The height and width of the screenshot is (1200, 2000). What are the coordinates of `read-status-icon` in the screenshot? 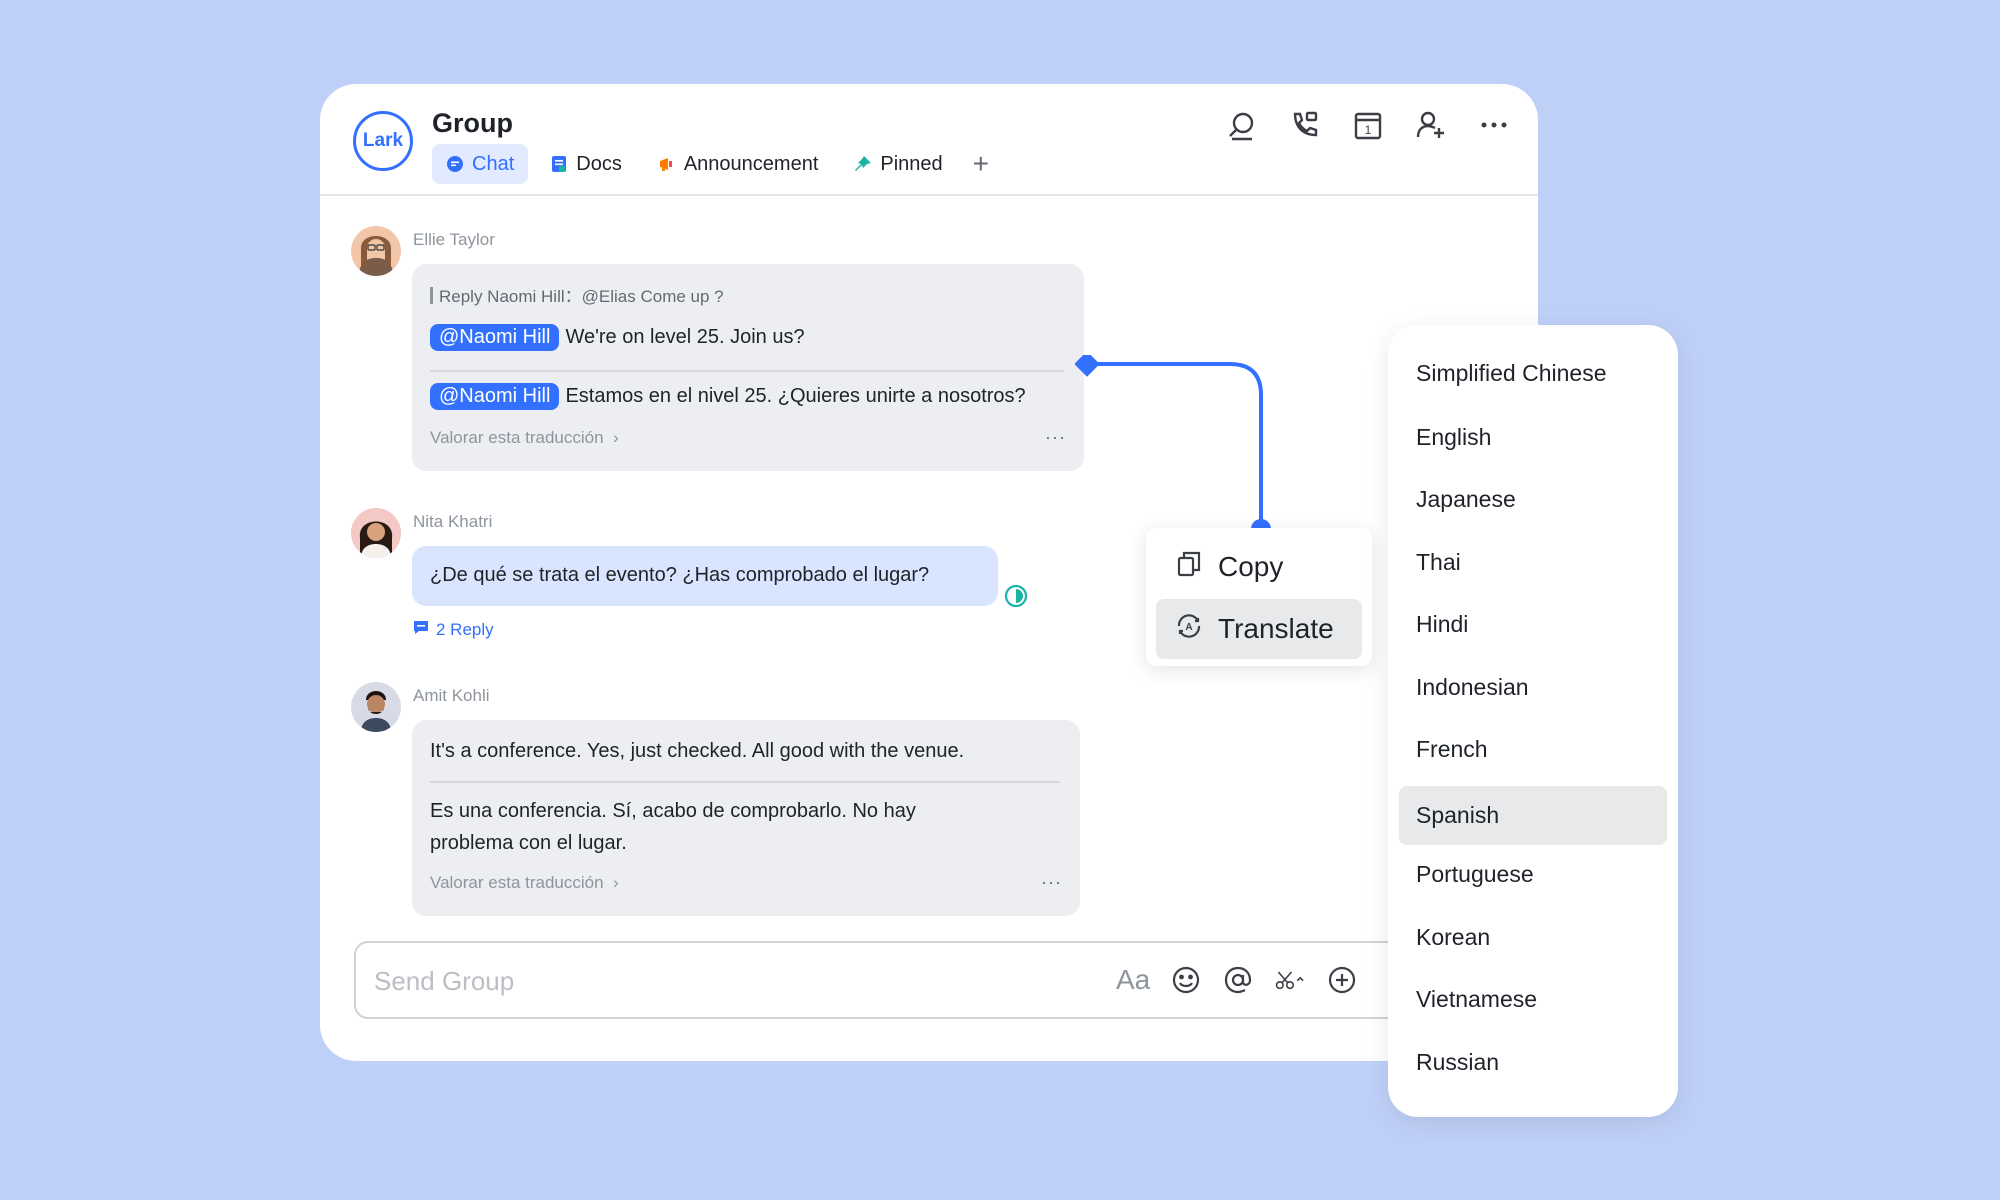 It's located at (1016, 596).